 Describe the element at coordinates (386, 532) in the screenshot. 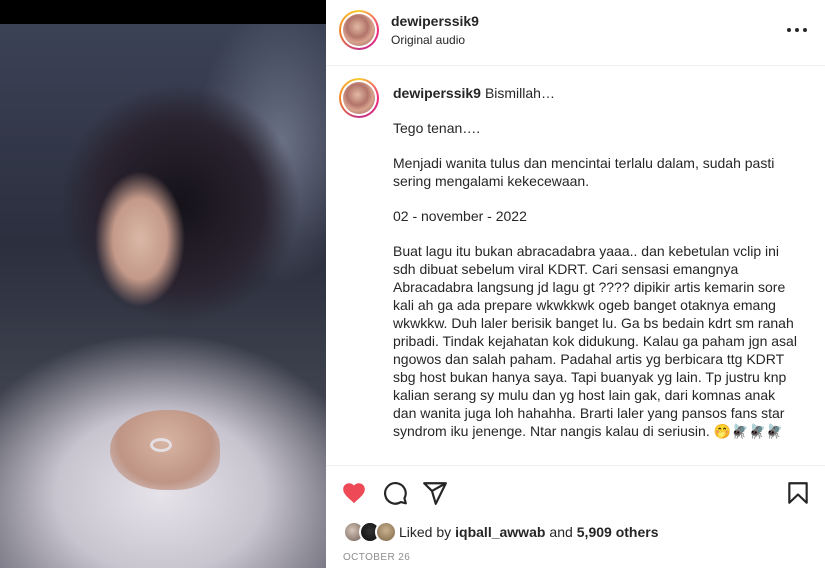

I see `liker-avatar` at that location.